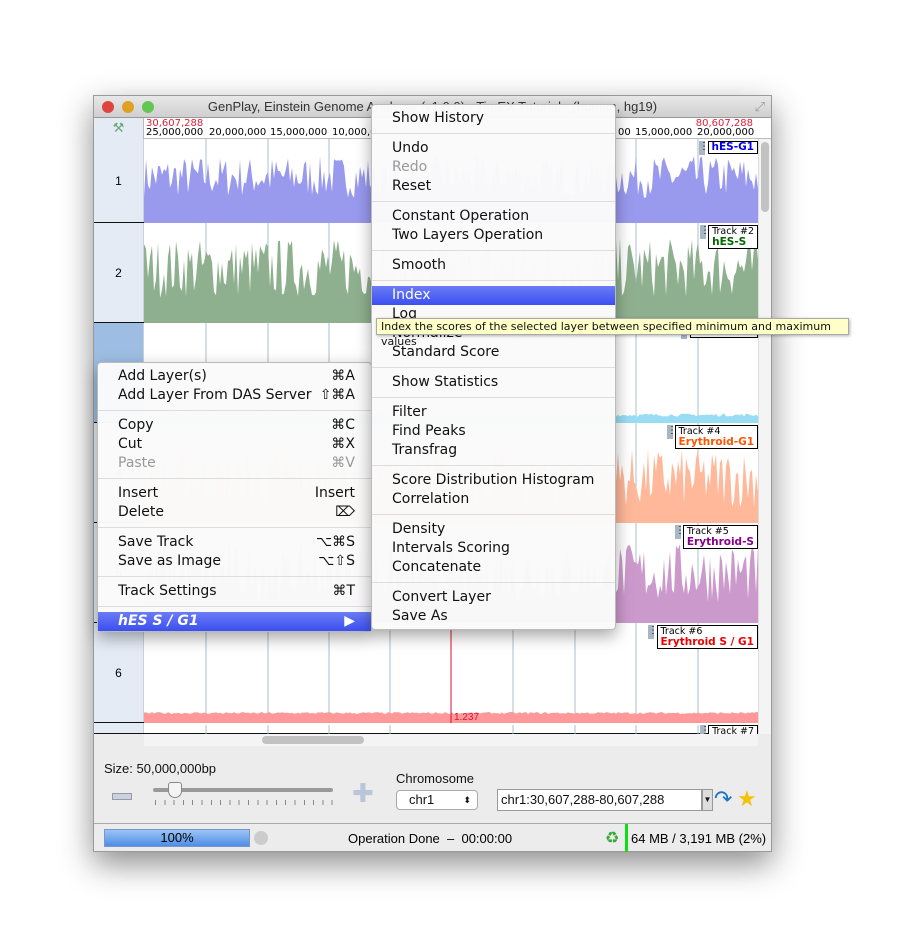  I want to click on chromosome-label: Chromosome, so click(435, 778).